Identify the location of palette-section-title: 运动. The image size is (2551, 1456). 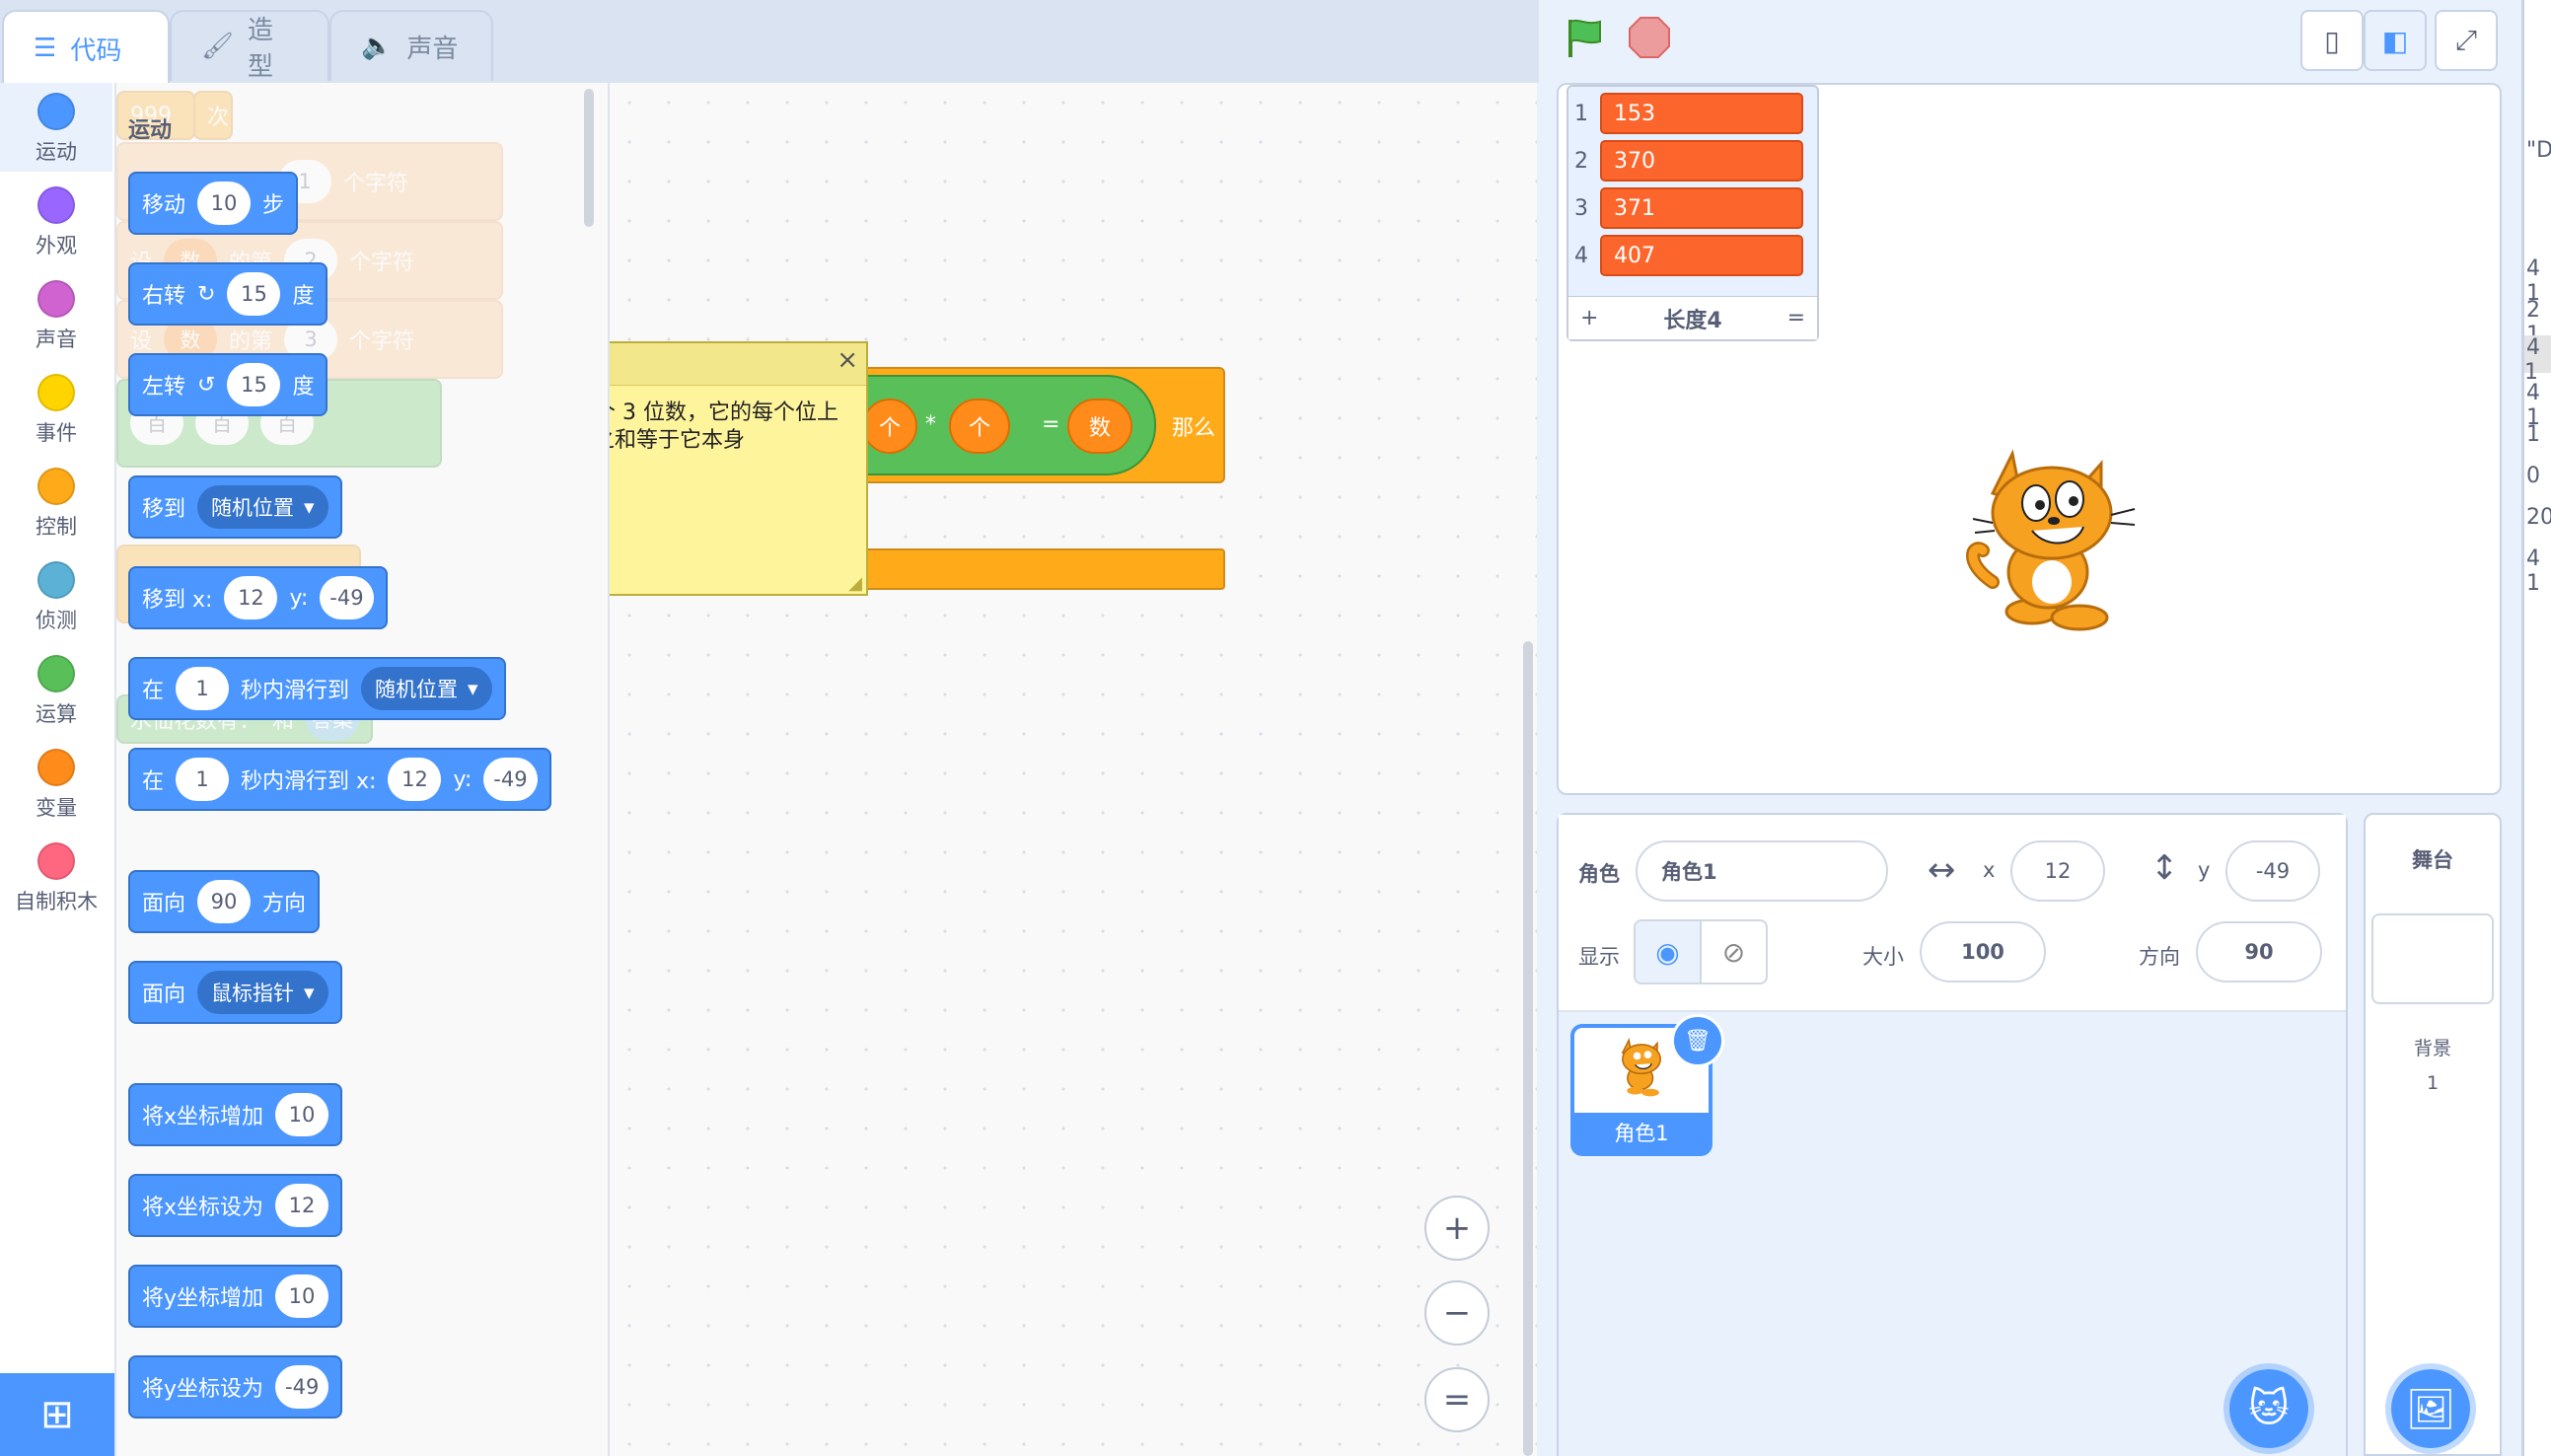
(150, 130).